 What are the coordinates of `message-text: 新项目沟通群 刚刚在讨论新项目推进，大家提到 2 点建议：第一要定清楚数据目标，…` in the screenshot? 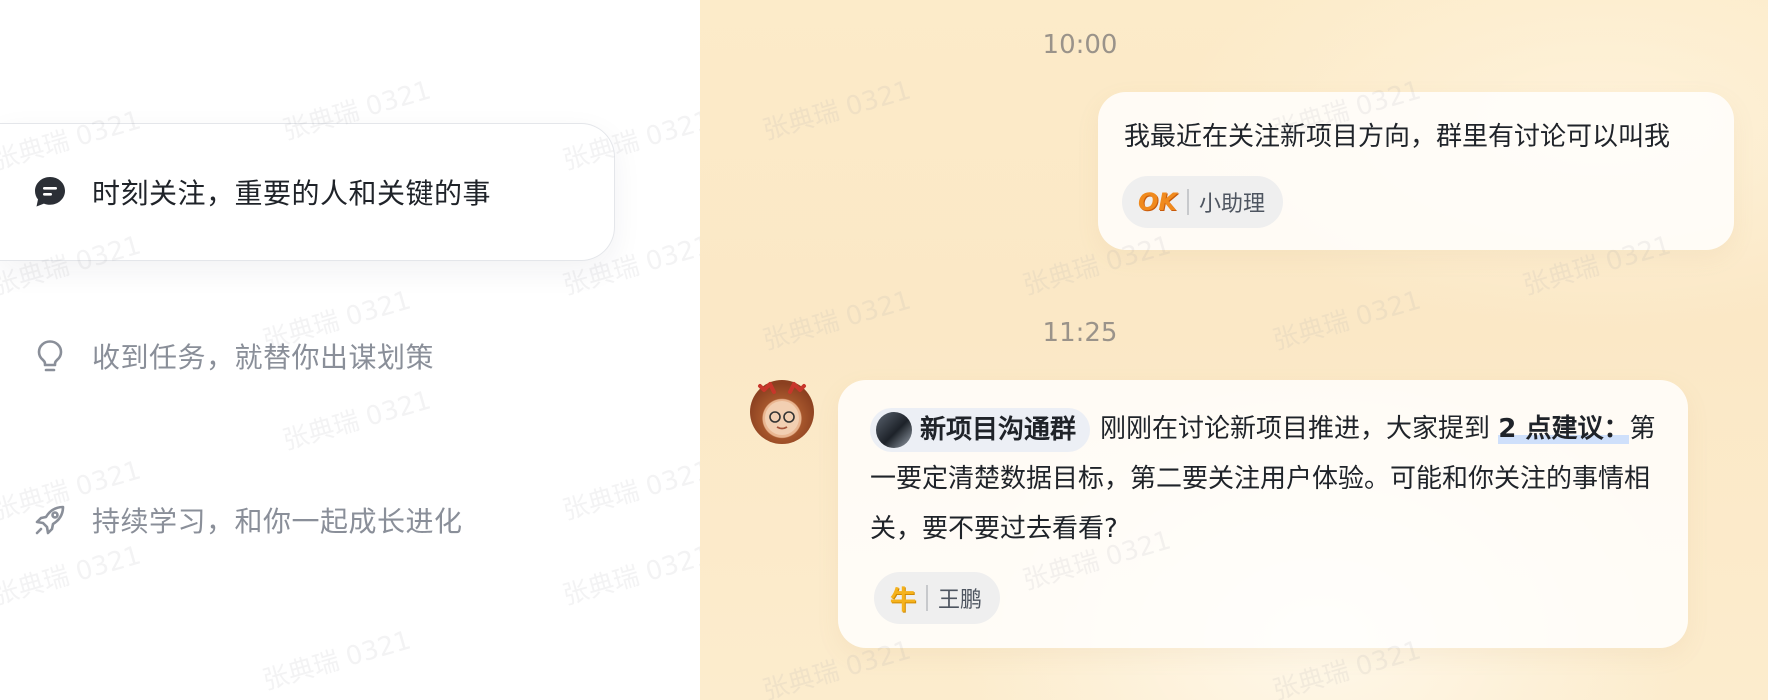 It's located at (1270, 479).